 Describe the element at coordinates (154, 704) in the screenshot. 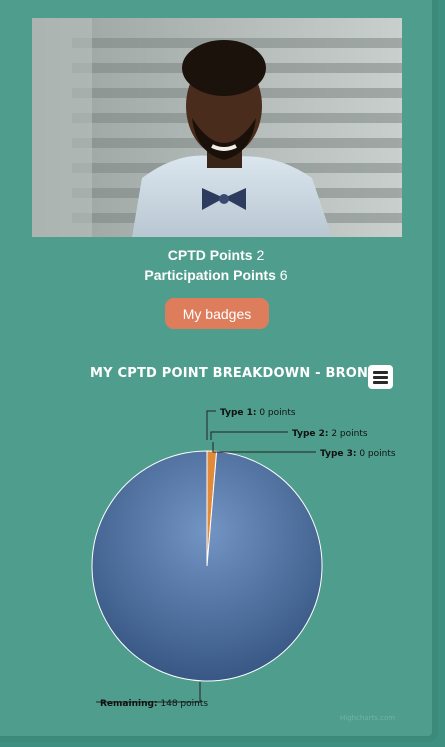

I see `data-label-remaining: Remaining: 148 points` at that location.